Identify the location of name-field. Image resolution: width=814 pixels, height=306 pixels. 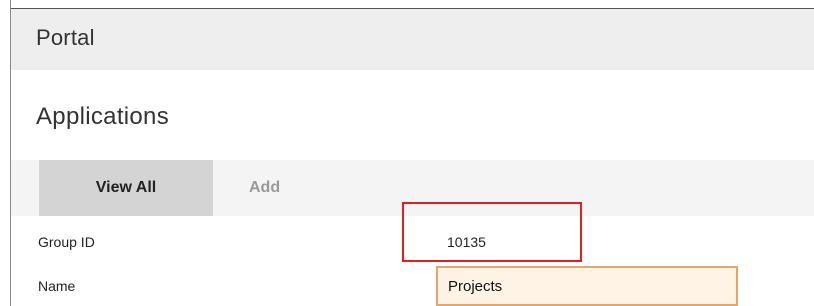
(587, 286).